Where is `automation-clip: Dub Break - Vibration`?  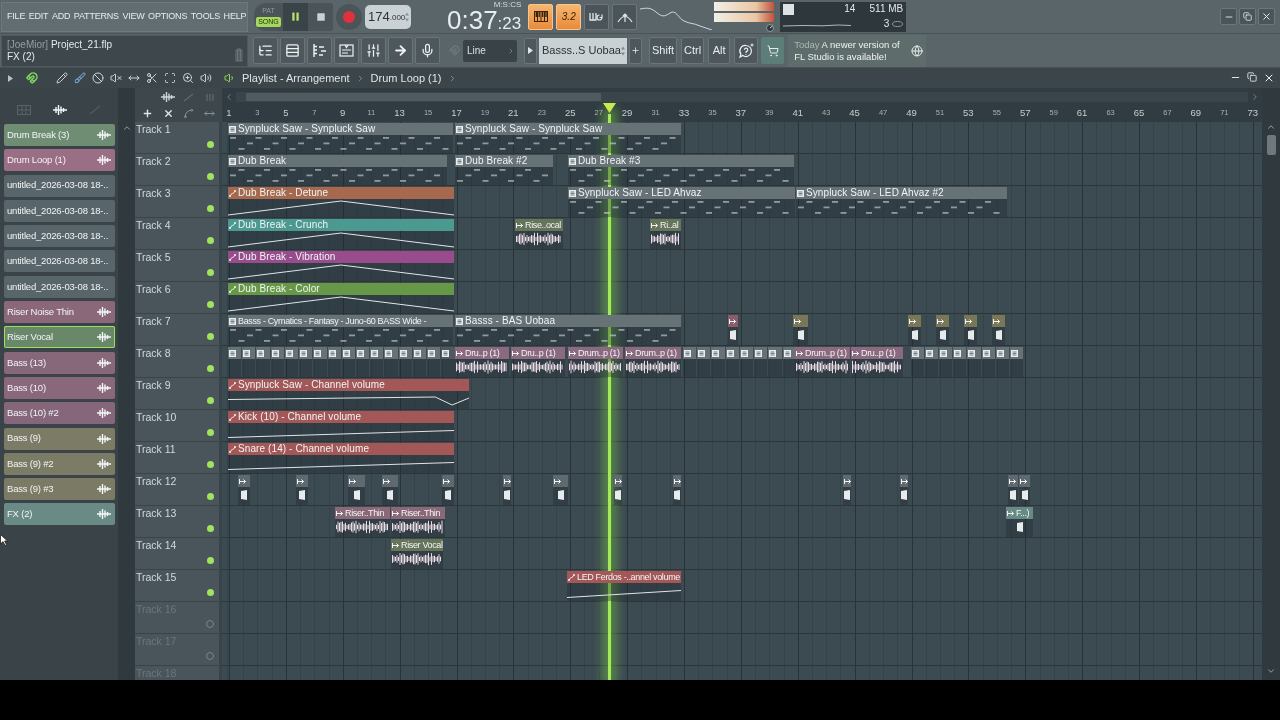 automation-clip: Dub Break - Vibration is located at coordinates (341, 266).